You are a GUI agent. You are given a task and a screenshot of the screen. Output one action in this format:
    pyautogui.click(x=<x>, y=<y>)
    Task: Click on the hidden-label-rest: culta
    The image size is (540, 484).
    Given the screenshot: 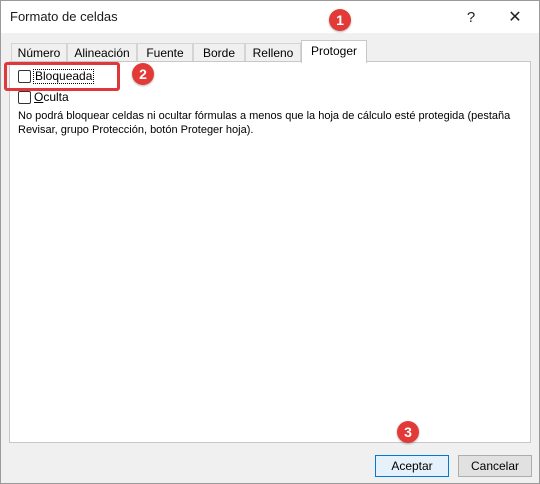 What is the action you would take?
    pyautogui.click(x=56, y=97)
    